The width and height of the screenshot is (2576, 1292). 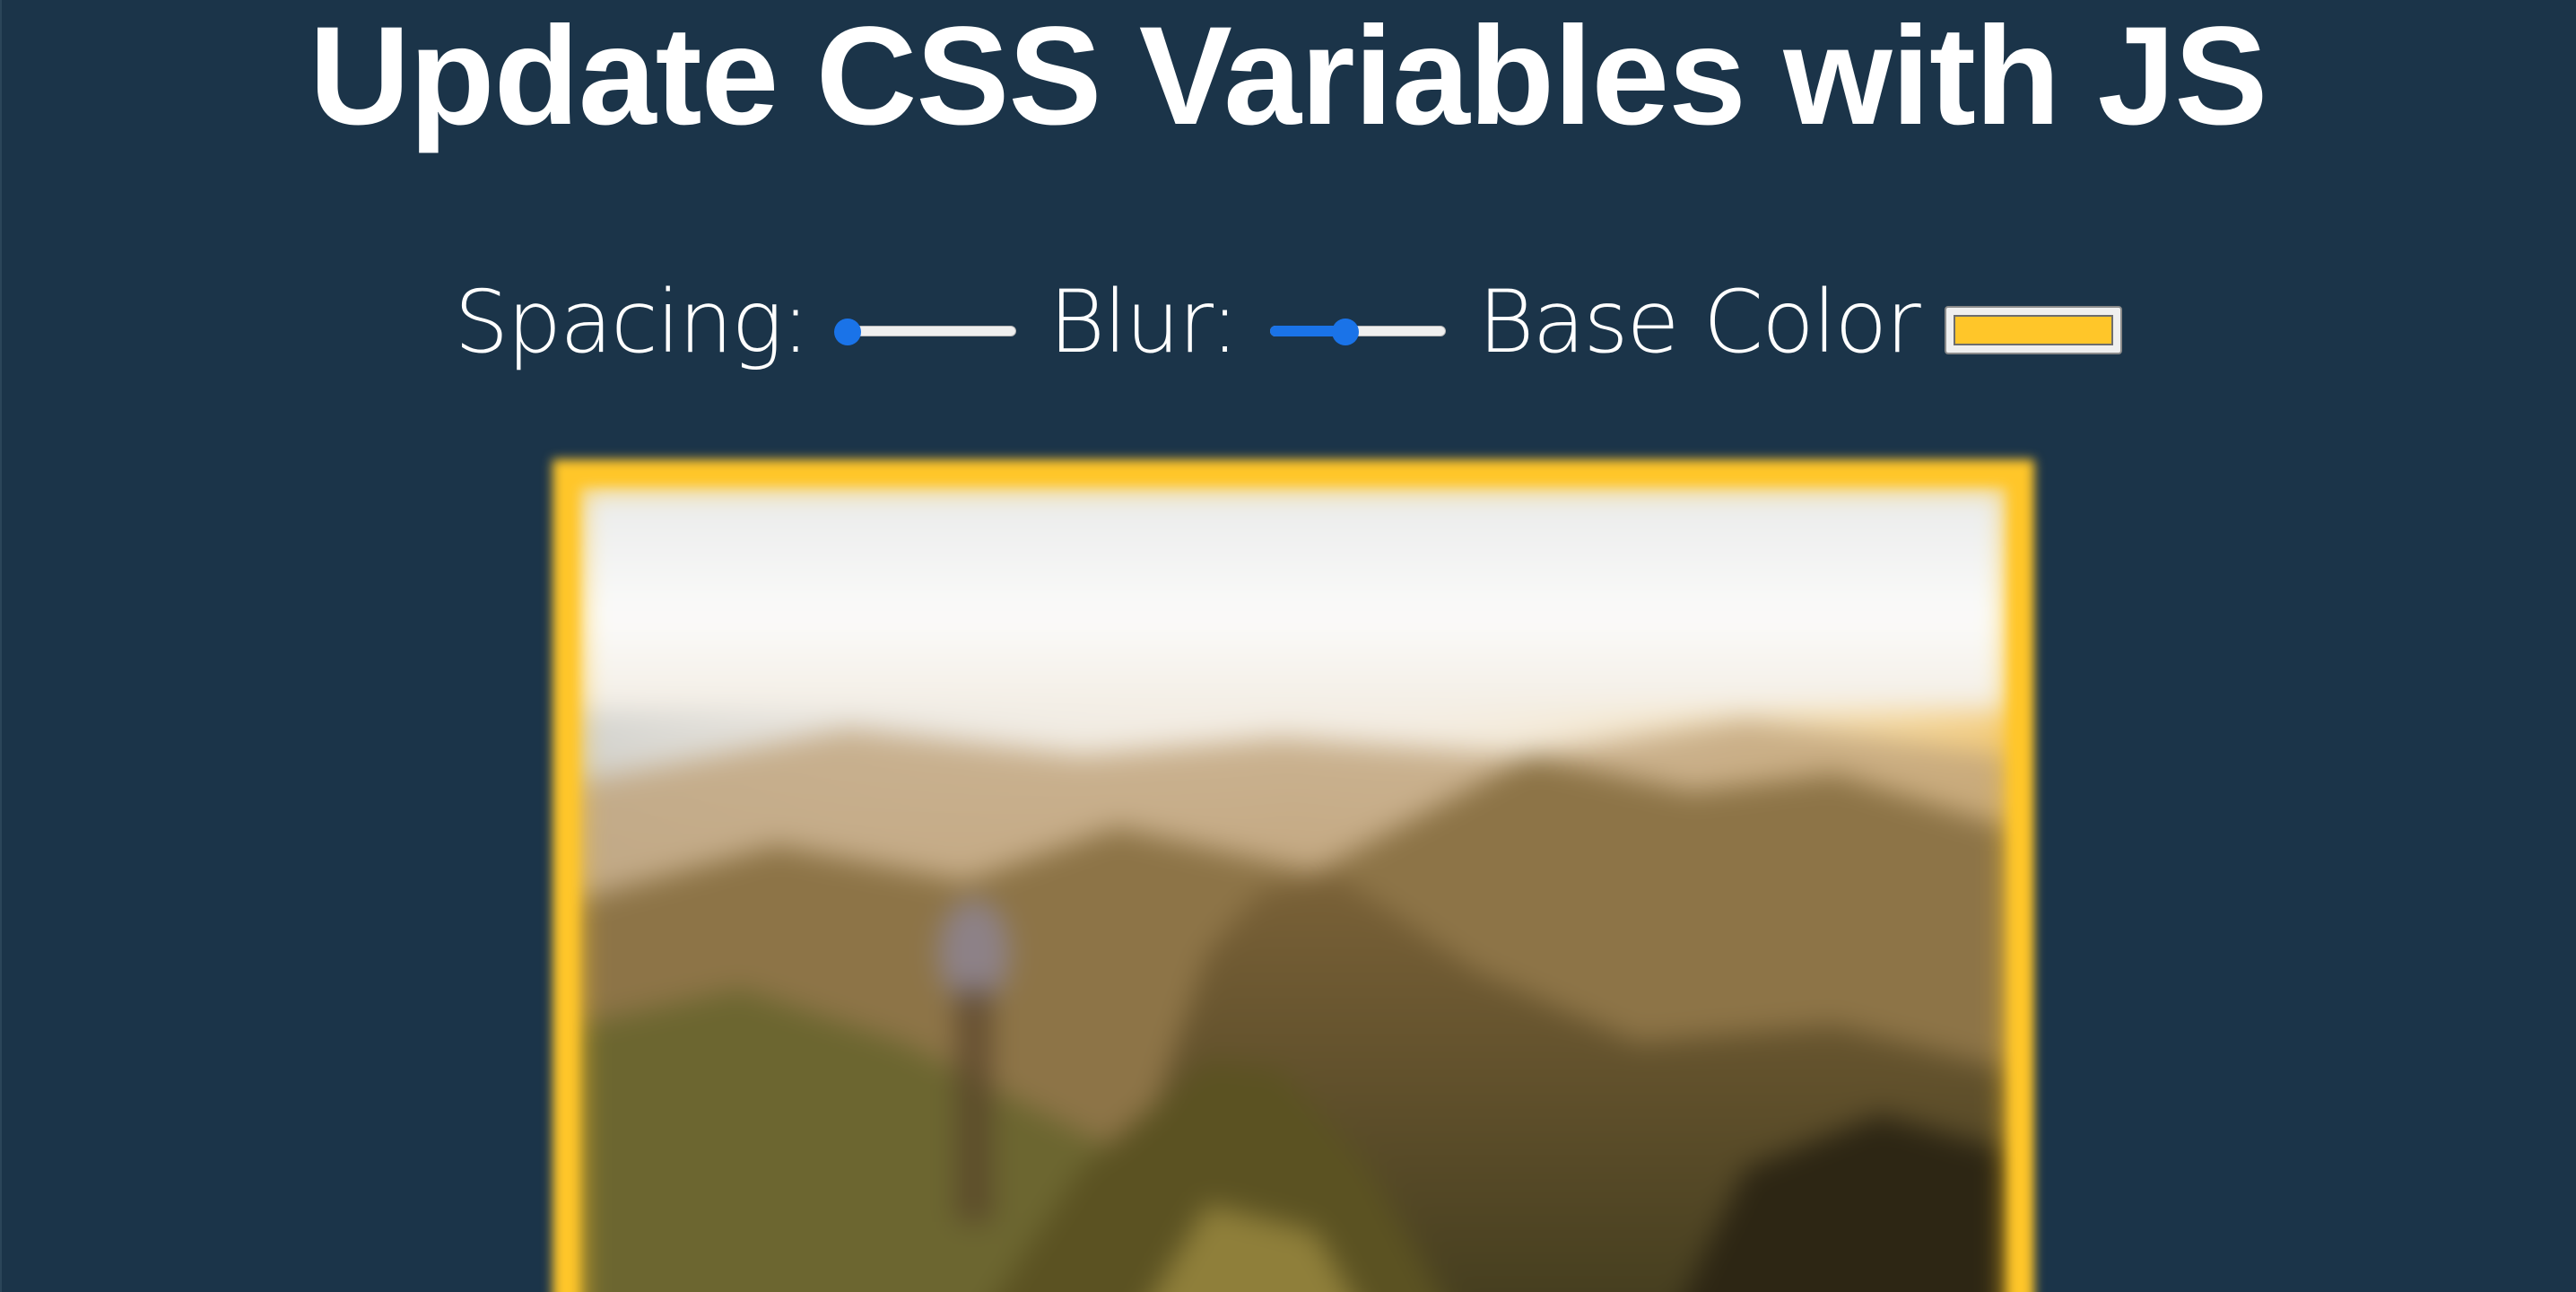 I want to click on blur-slider, so click(x=1357, y=330).